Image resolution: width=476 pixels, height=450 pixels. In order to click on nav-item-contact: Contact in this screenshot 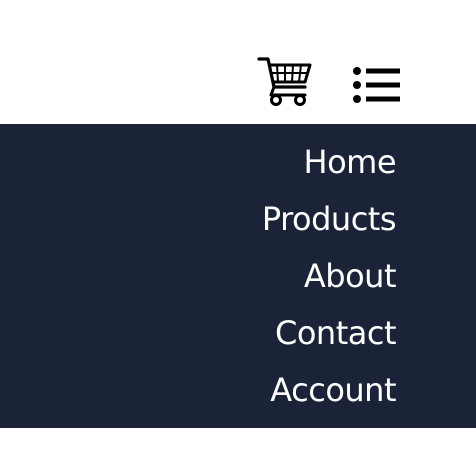, I will do `click(336, 333)`.